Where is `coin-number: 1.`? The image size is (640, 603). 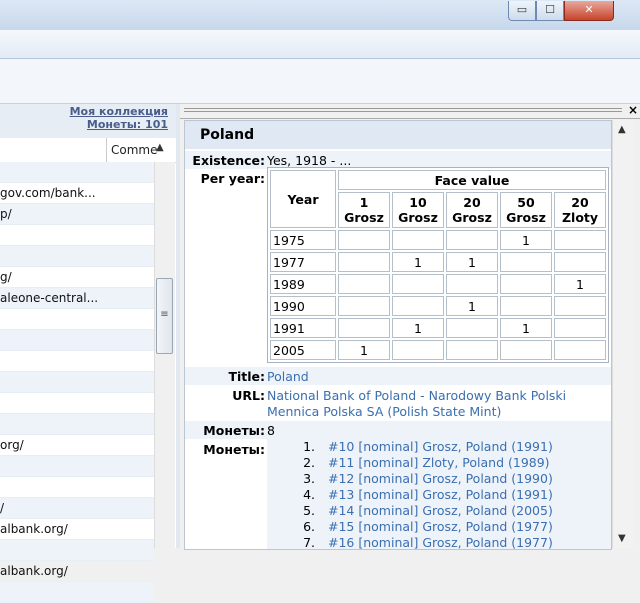
coin-number: 1. is located at coordinates (309, 446).